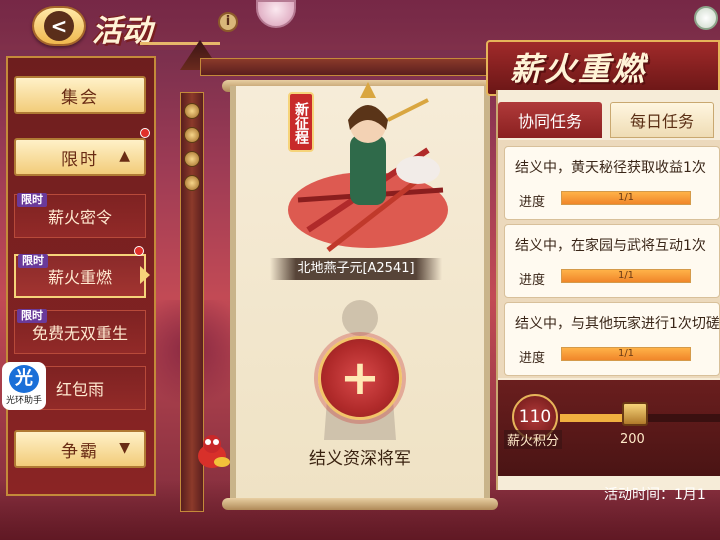 This screenshot has height=540, width=720. What do you see at coordinates (706, 18) in the screenshot?
I see `lotus-icon` at bounding box center [706, 18].